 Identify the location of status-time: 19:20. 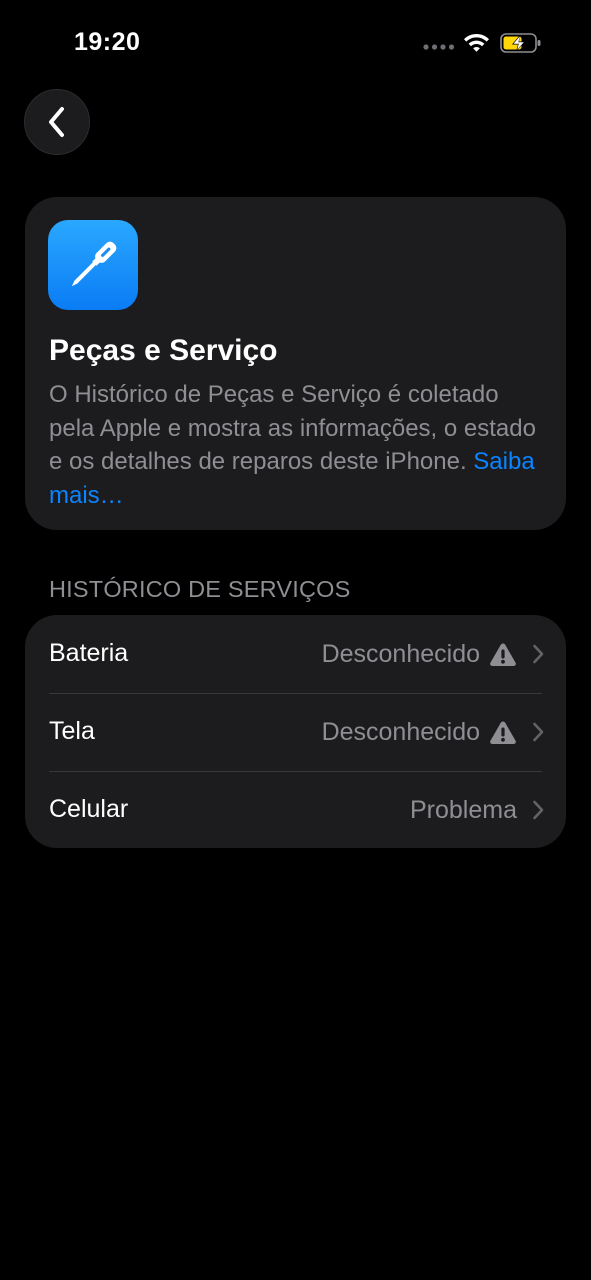
(107, 42).